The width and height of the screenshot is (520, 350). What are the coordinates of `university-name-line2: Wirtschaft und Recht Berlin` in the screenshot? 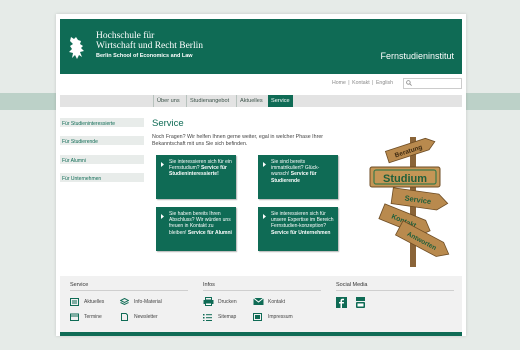 It's located at (149, 46).